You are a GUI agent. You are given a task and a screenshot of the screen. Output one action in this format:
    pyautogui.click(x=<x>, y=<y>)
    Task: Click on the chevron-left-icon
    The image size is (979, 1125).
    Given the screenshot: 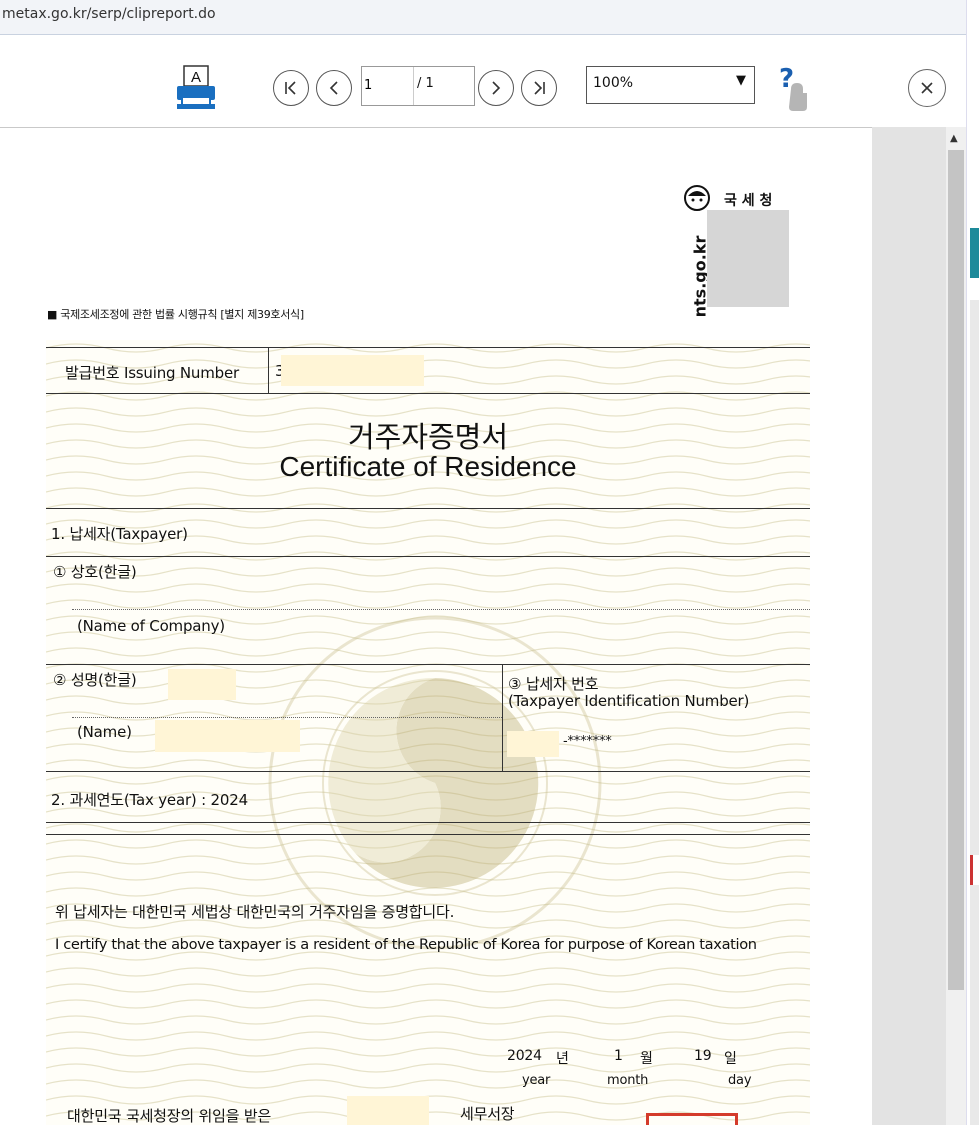 What is the action you would take?
    pyautogui.click(x=333, y=88)
    